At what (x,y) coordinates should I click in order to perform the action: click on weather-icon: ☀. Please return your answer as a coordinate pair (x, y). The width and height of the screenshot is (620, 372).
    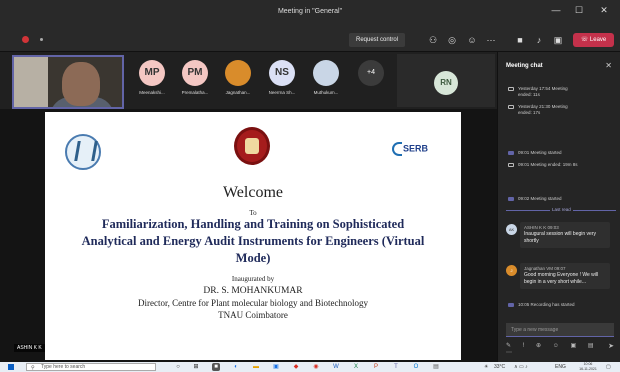
    Looking at the image, I should click on (486, 367).